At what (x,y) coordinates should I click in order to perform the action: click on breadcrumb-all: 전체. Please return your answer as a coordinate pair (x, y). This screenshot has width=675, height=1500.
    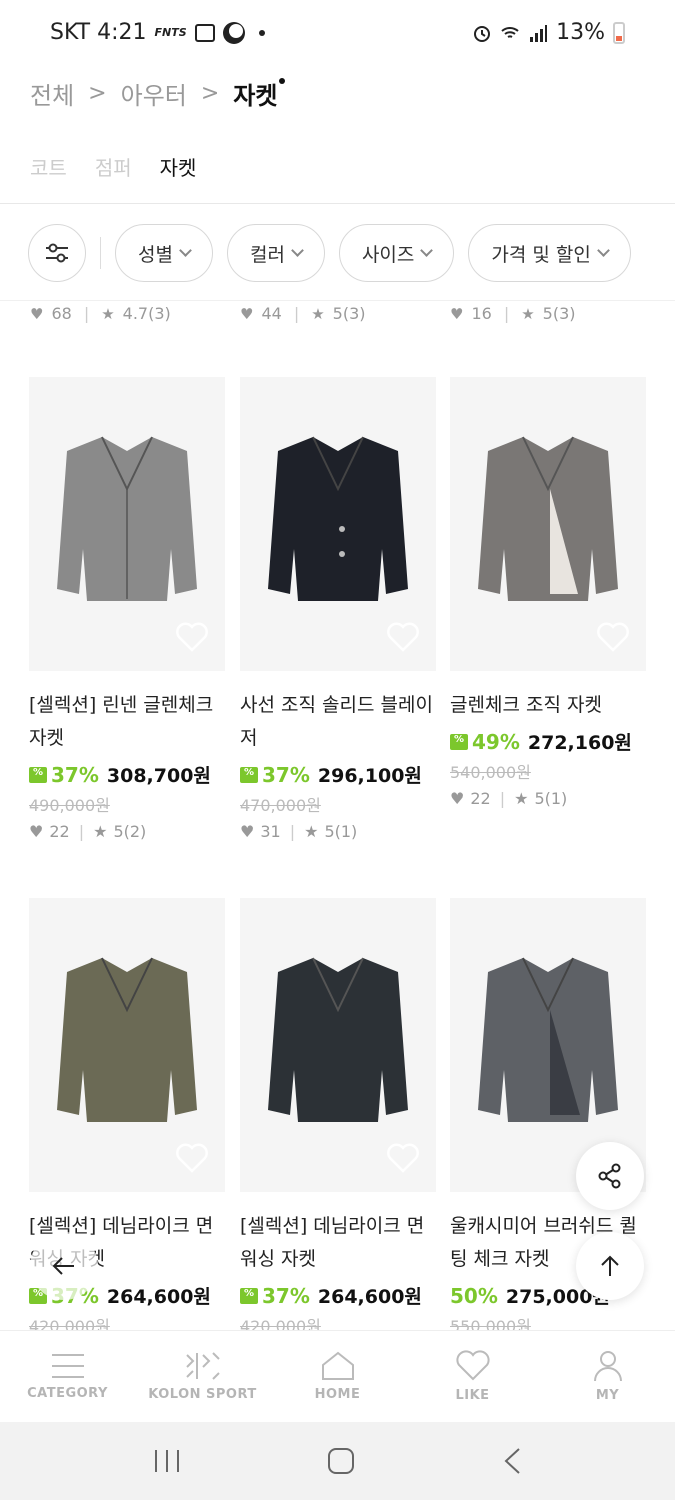
    Looking at the image, I should click on (52, 93).